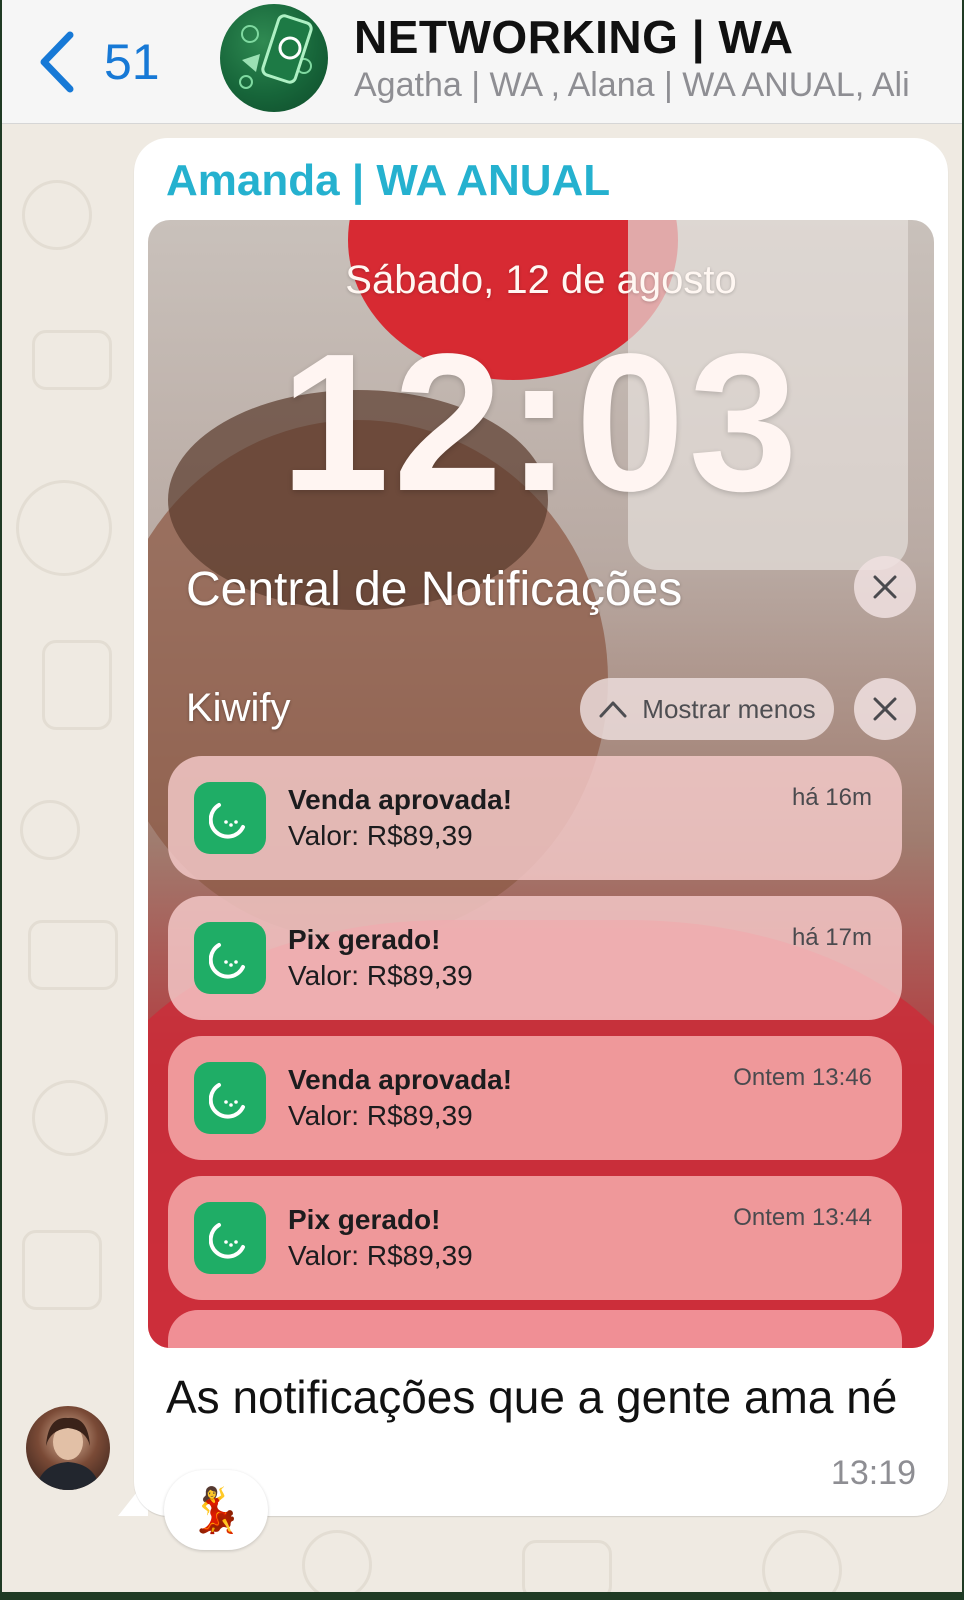 This screenshot has height=1600, width=964. I want to click on message-reaction: 💃, so click(216, 1510).